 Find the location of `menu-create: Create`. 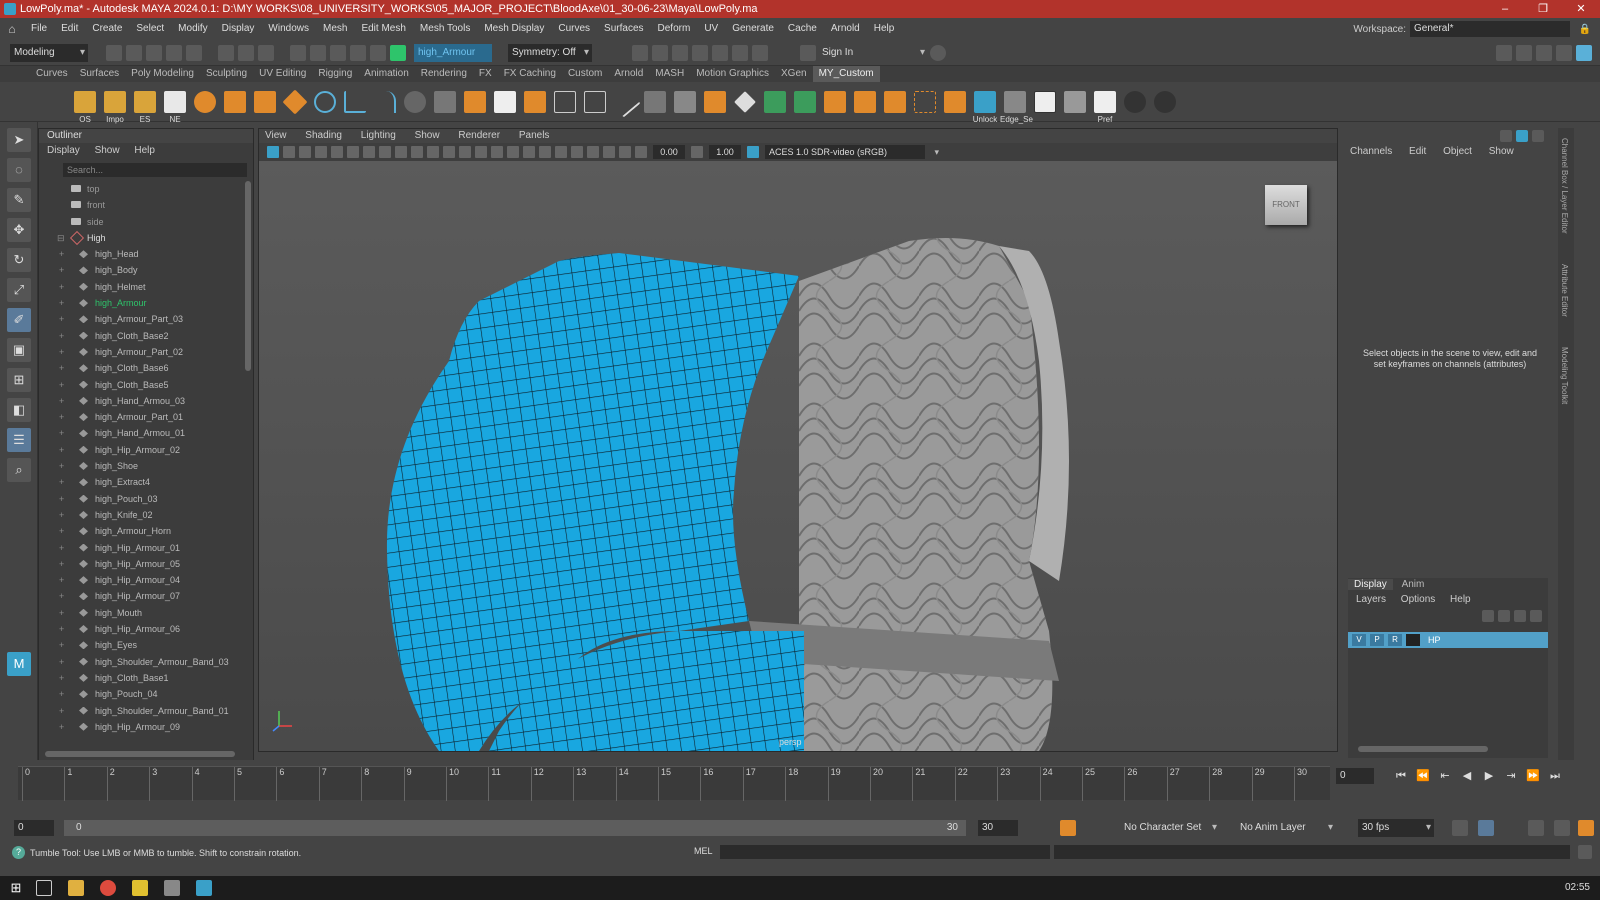

menu-create: Create is located at coordinates (107, 29).